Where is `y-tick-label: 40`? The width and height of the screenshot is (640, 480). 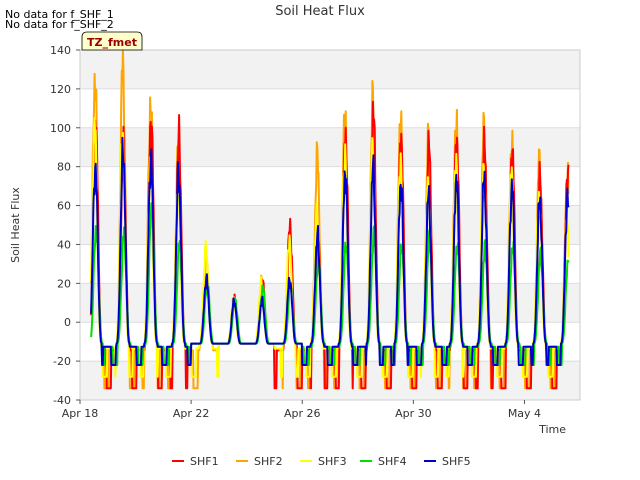 y-tick-label: 40 is located at coordinates (64, 244).